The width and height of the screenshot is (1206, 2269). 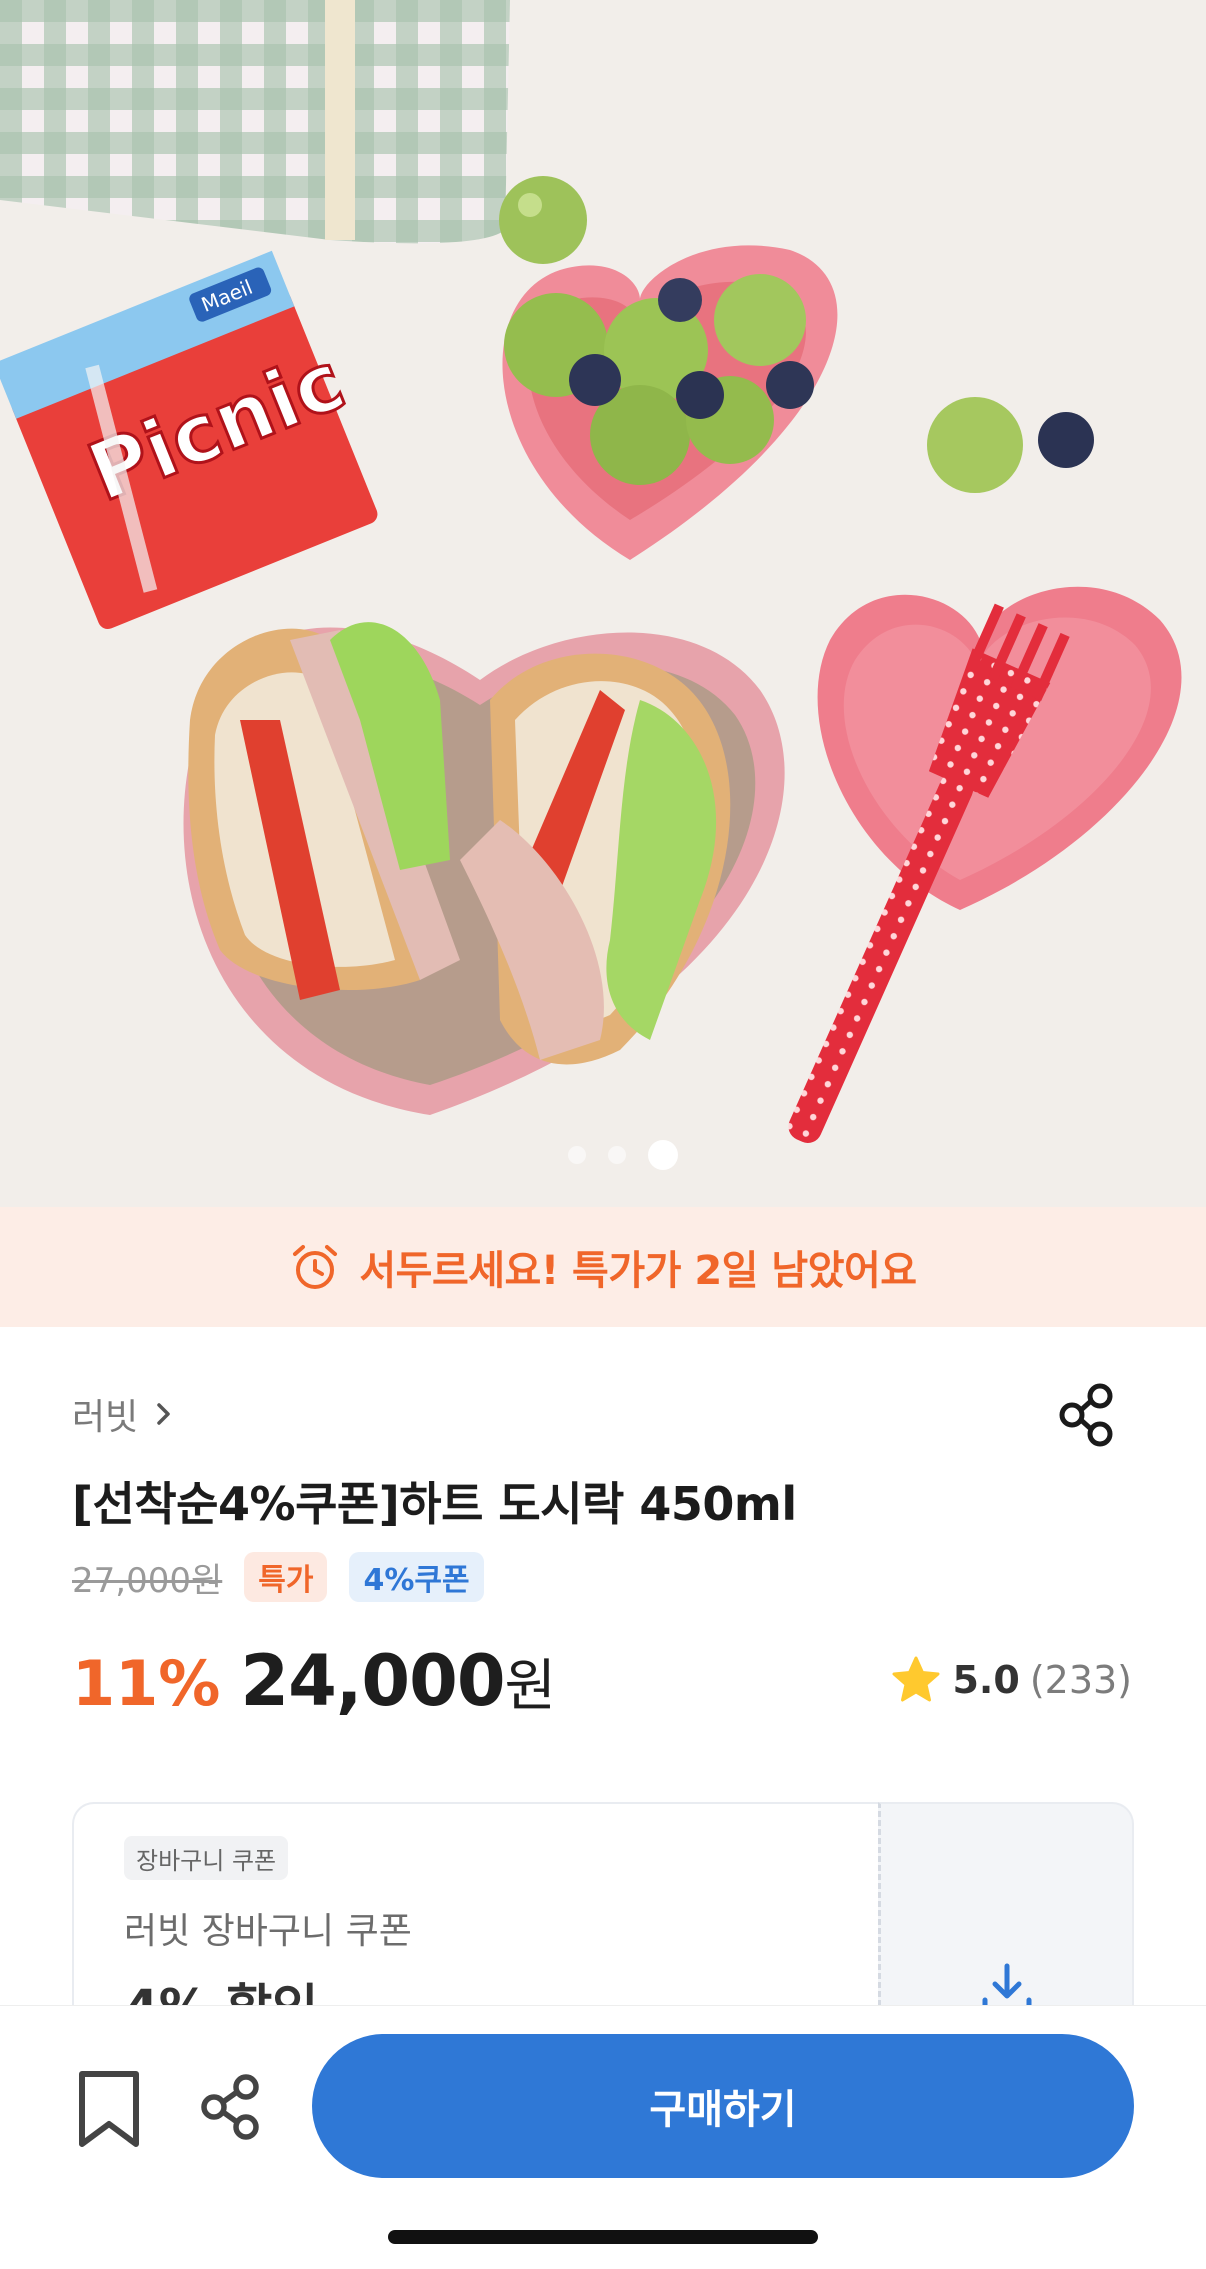 I want to click on coupon-tag: 4%쿠폰, so click(x=416, y=1577).